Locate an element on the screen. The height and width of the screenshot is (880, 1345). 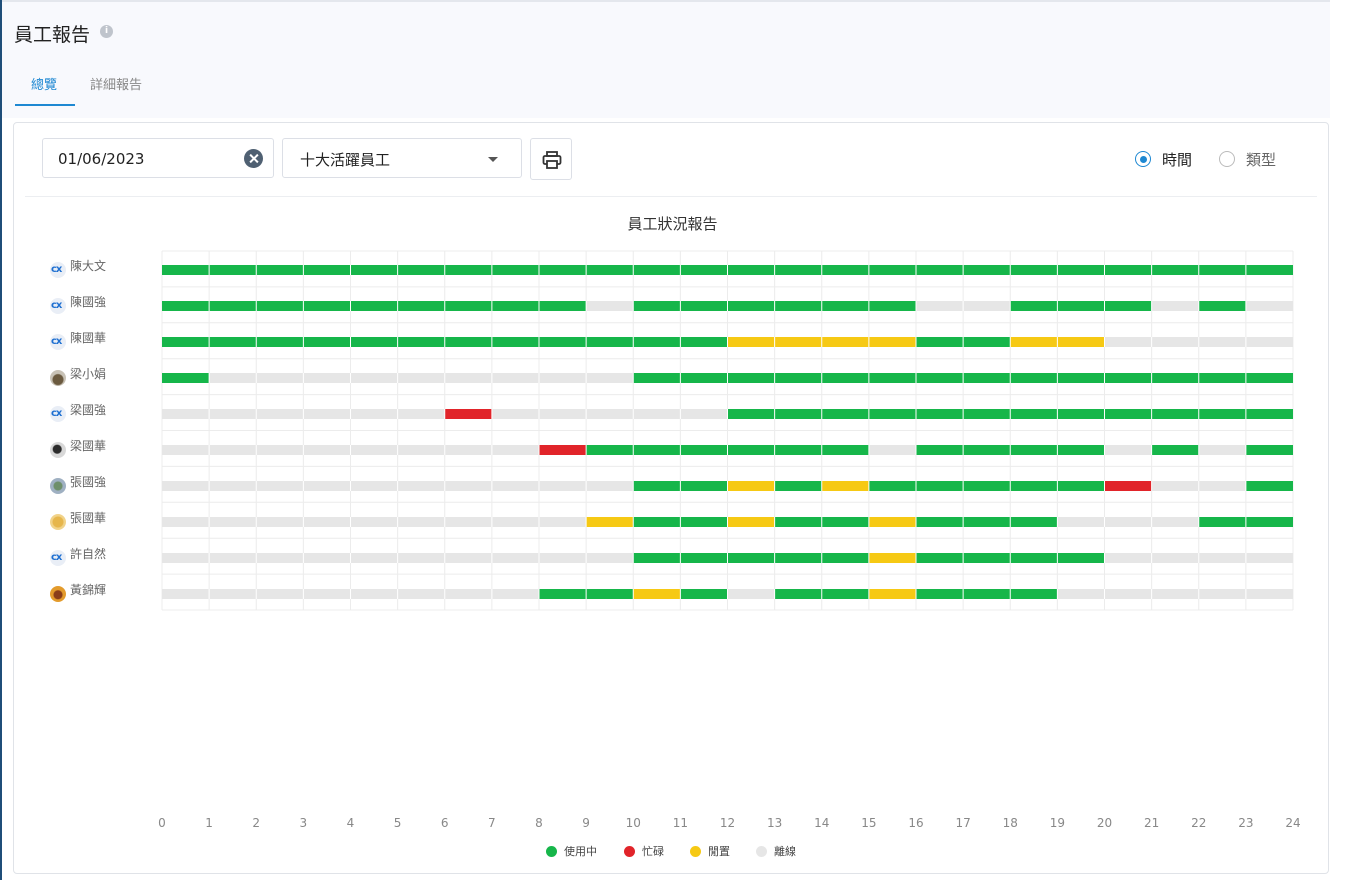
x-tick-label: 5 is located at coordinates (398, 823).